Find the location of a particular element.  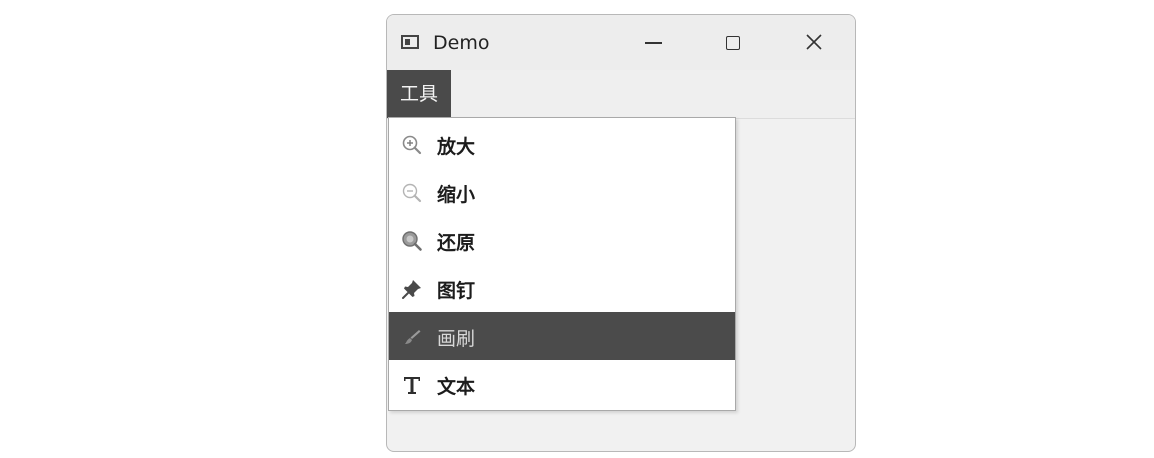

zoom-out-icon is located at coordinates (412, 193).